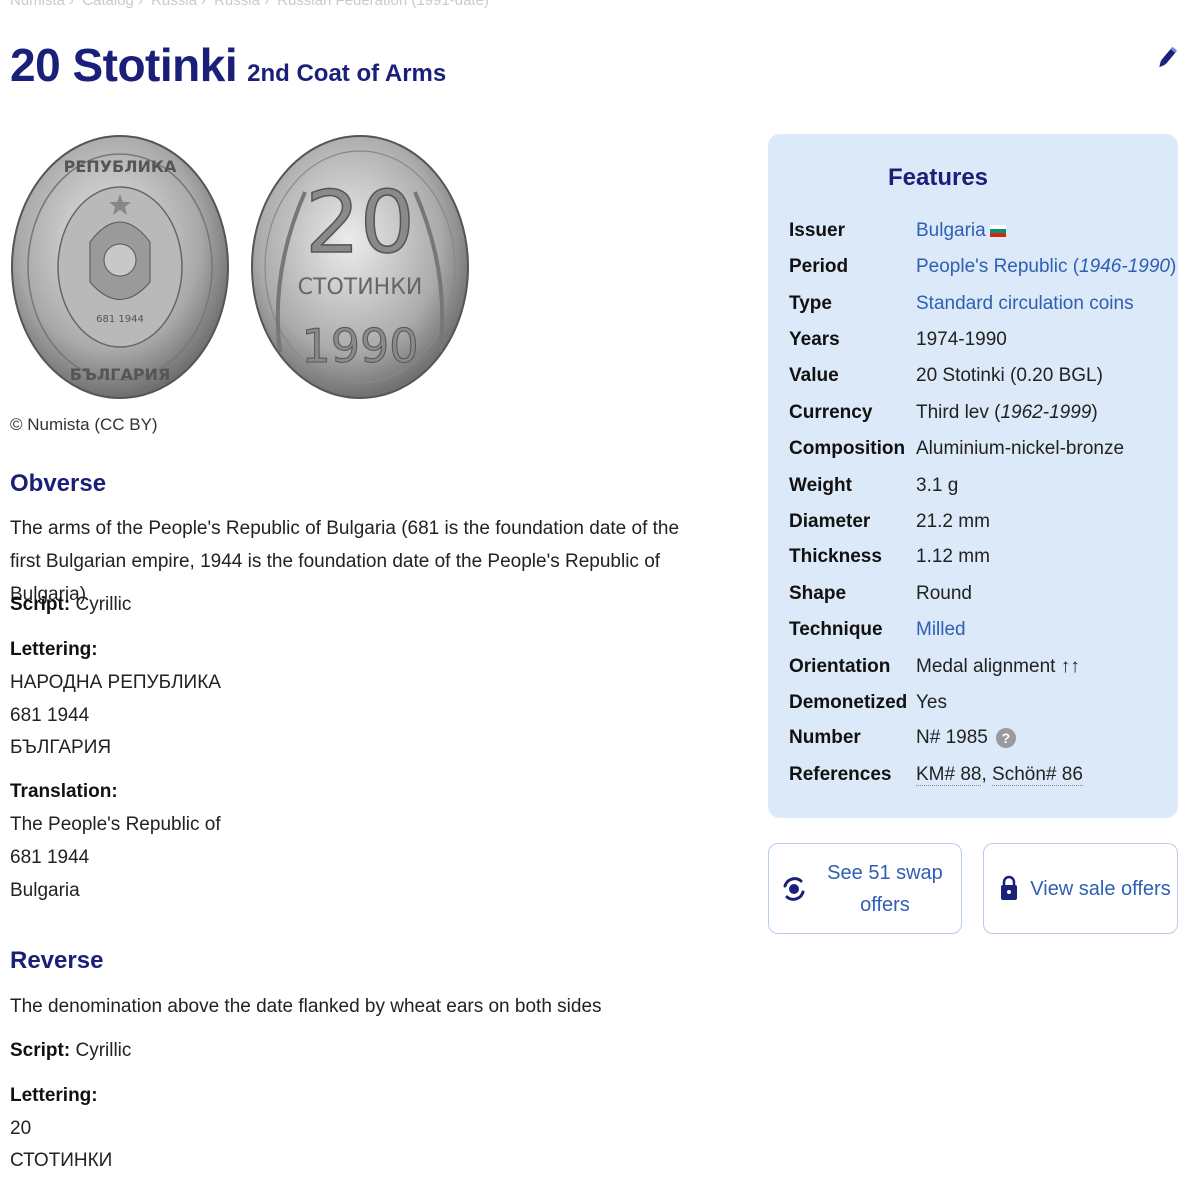 The height and width of the screenshot is (1187, 1187). What do you see at coordinates (873, 486) in the screenshot?
I see `feature-row-weight: Weight 3.1 g` at bounding box center [873, 486].